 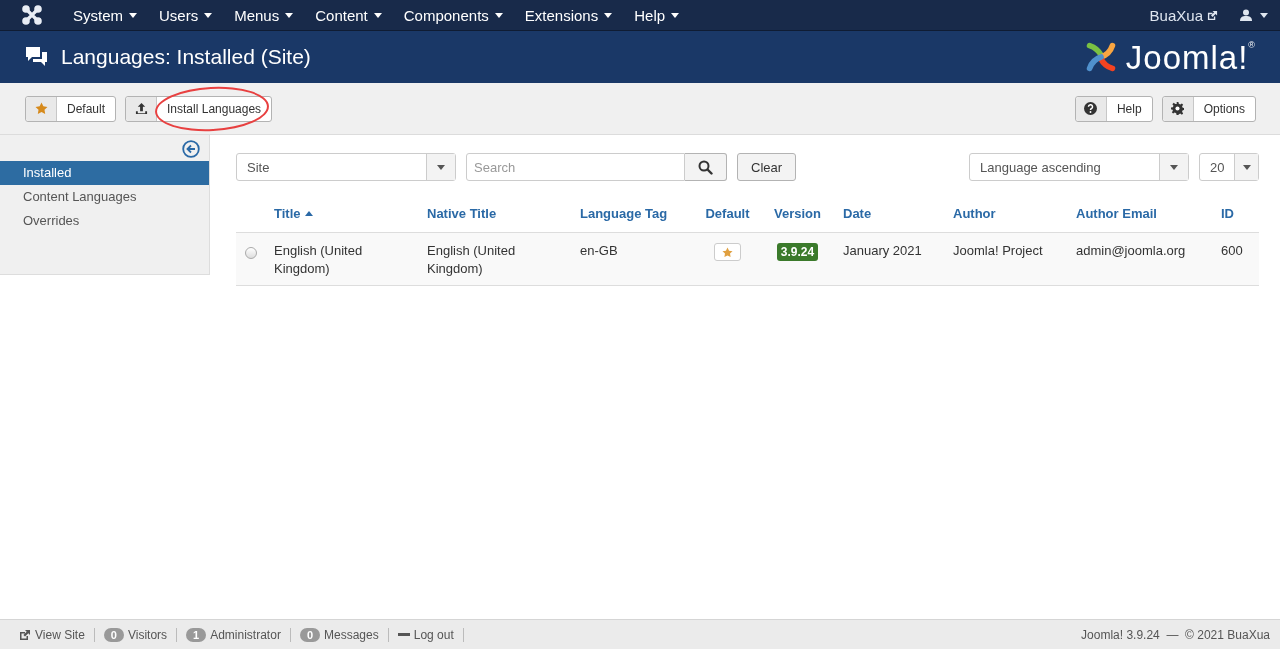 I want to click on menu-item: Help, so click(x=657, y=15).